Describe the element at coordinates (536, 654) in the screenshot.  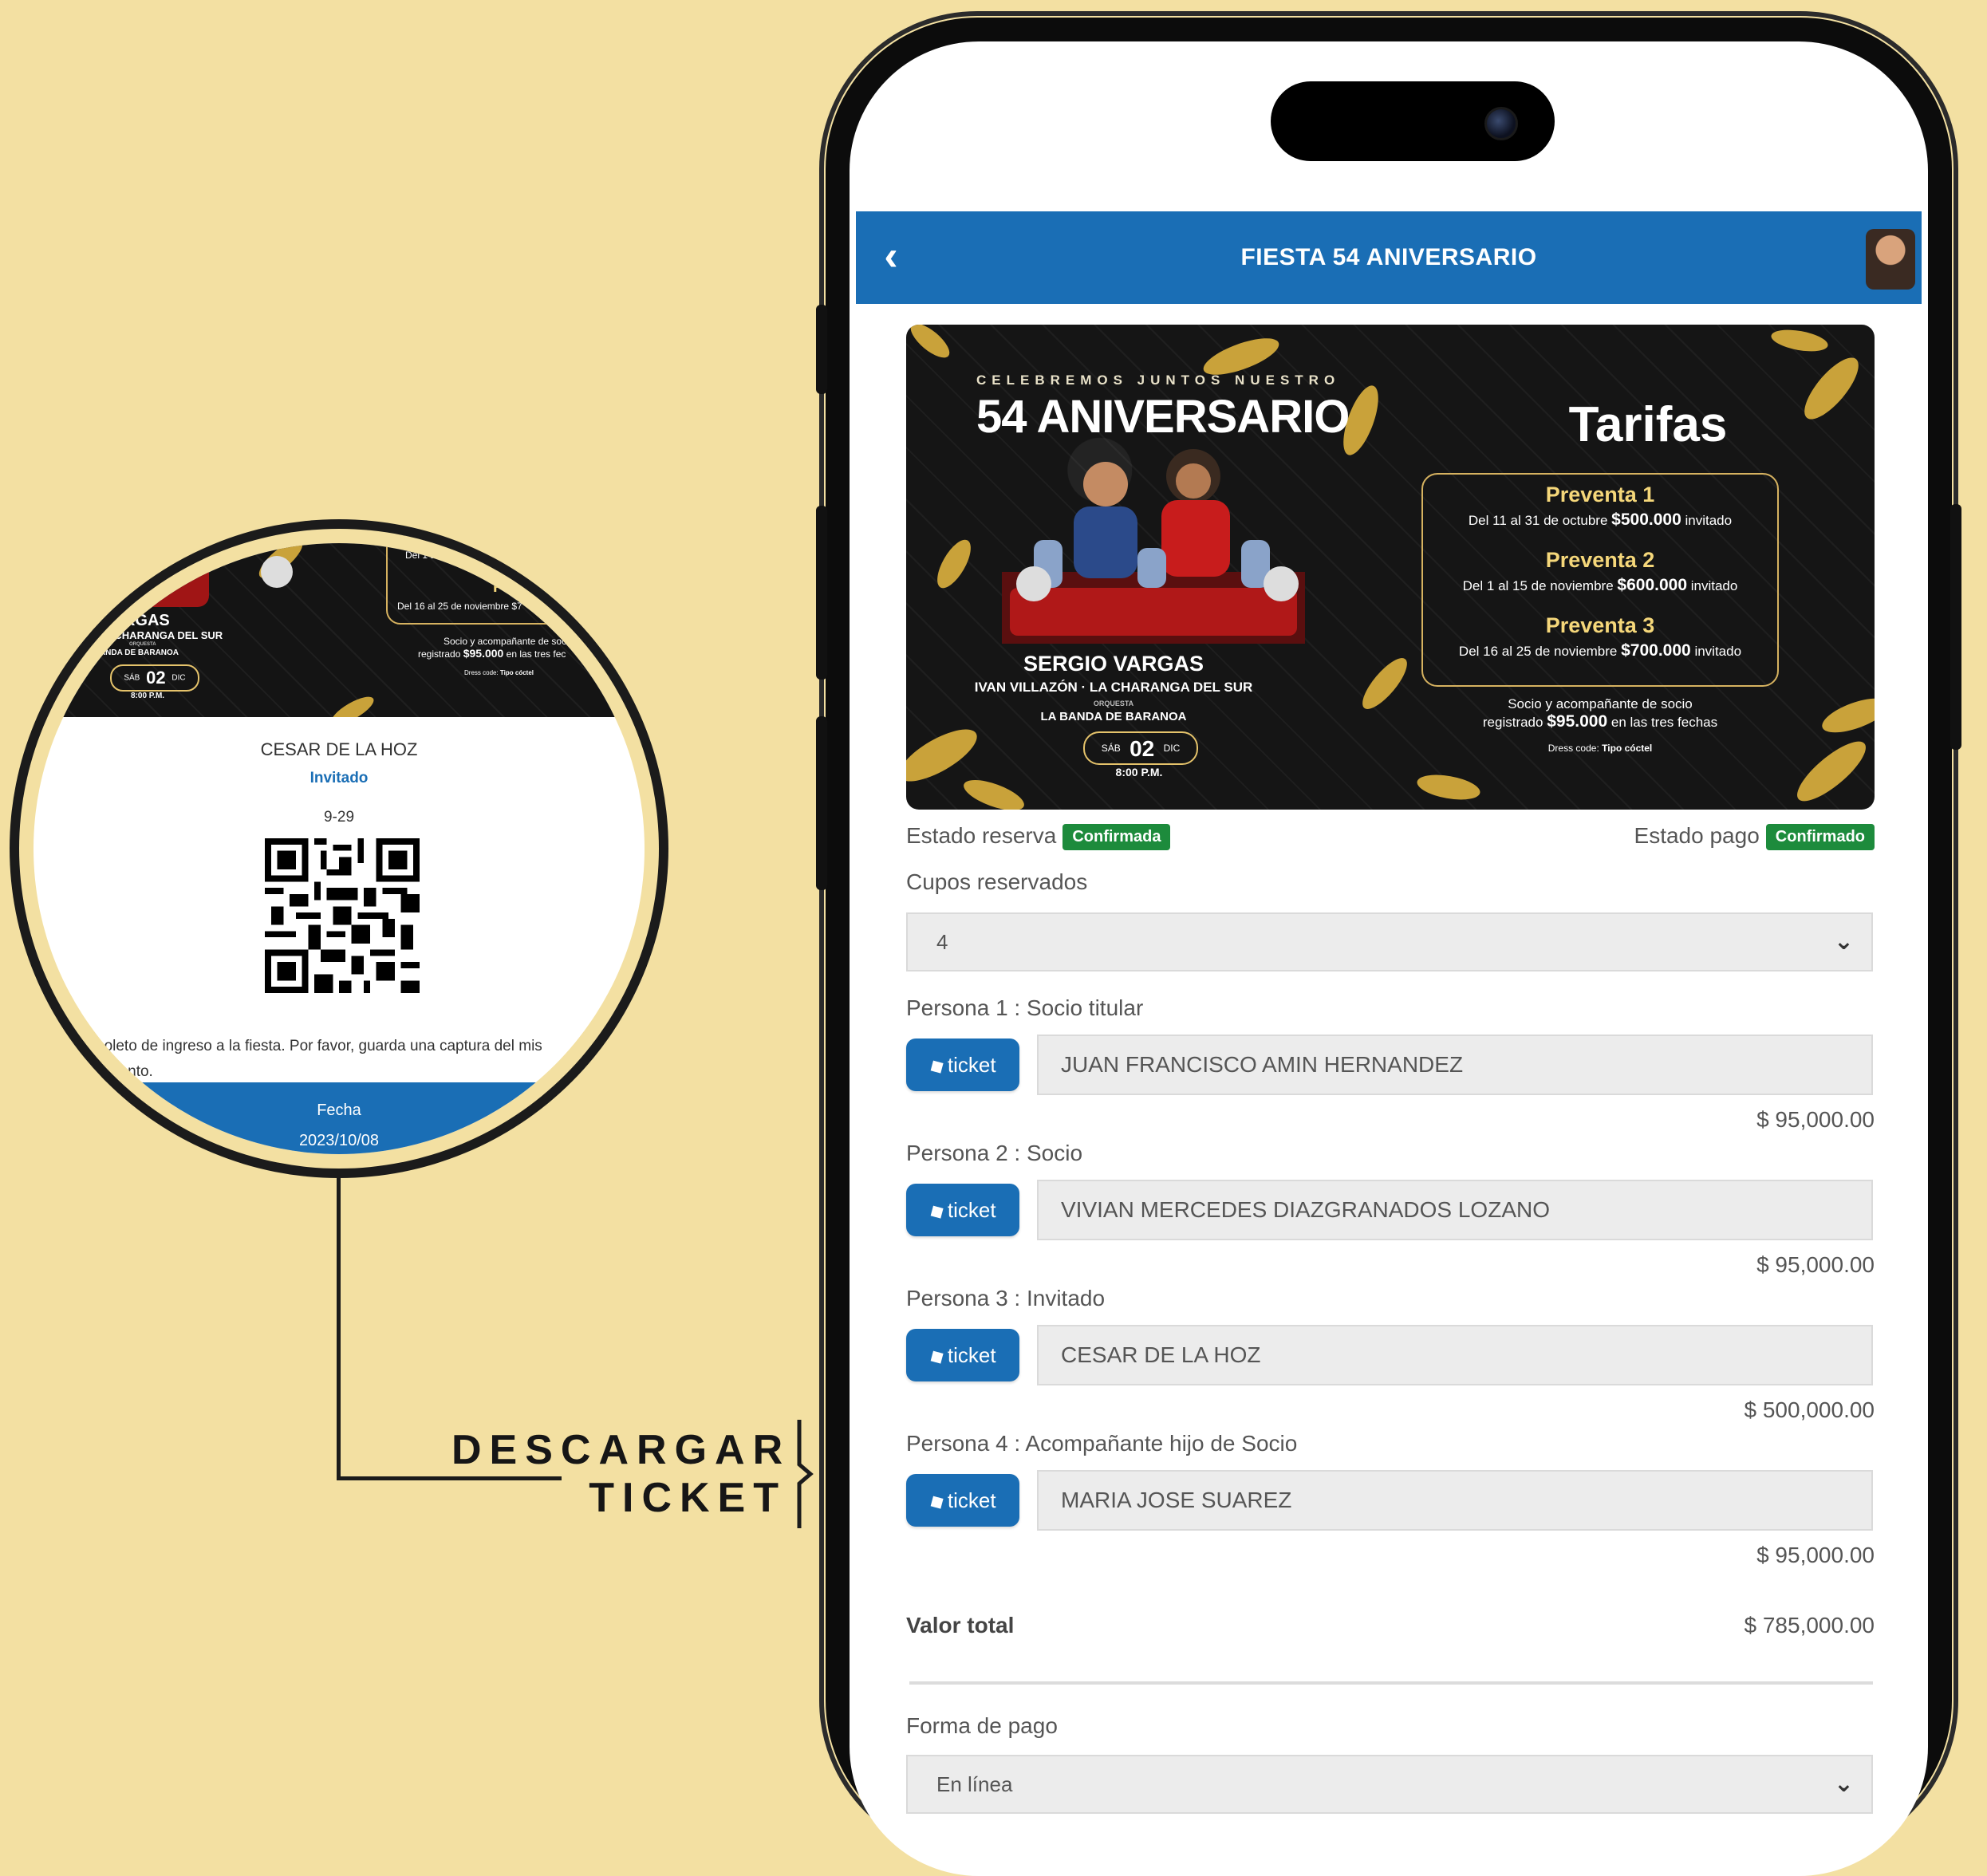
I see `socio-post: en las tres fec` at that location.